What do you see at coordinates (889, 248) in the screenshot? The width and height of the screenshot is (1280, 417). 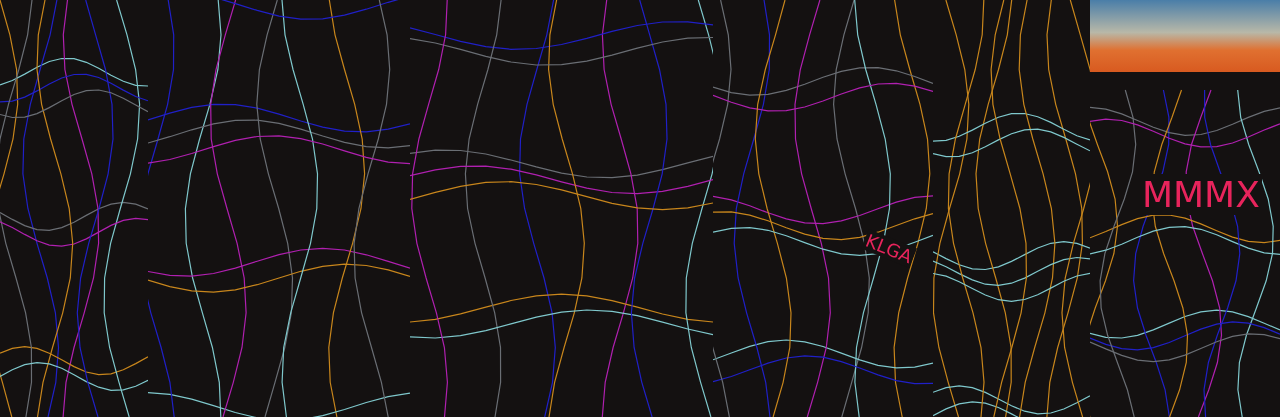 I see `airport-label: KLGA` at bounding box center [889, 248].